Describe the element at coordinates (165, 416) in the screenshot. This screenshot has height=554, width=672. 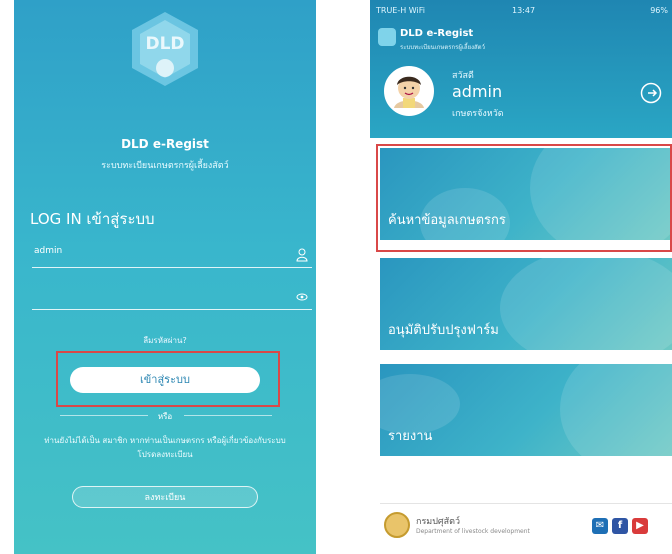
I see `or-label: หรือ` at that location.